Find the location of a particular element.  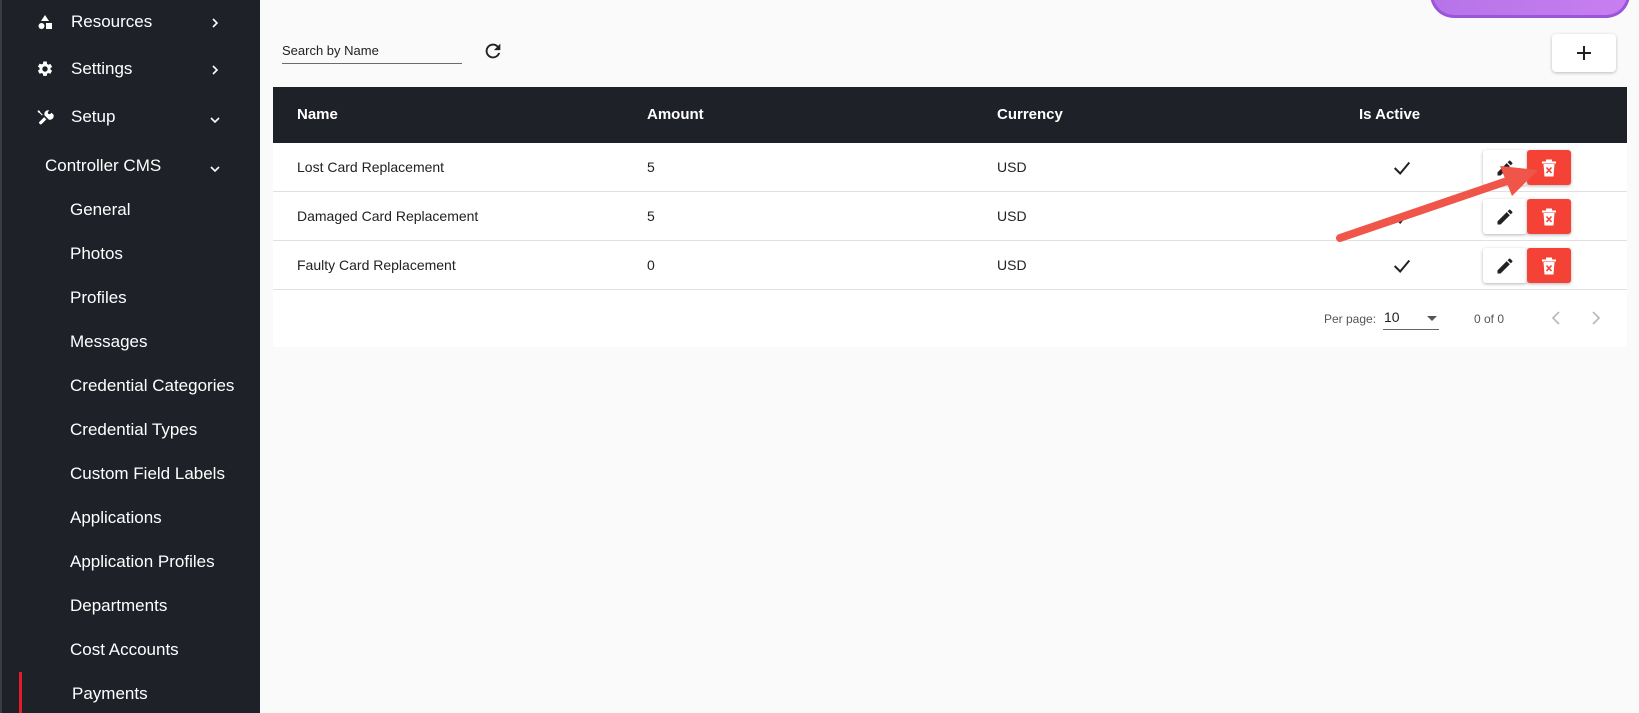

chevron-left-icon is located at coordinates (1556, 318).